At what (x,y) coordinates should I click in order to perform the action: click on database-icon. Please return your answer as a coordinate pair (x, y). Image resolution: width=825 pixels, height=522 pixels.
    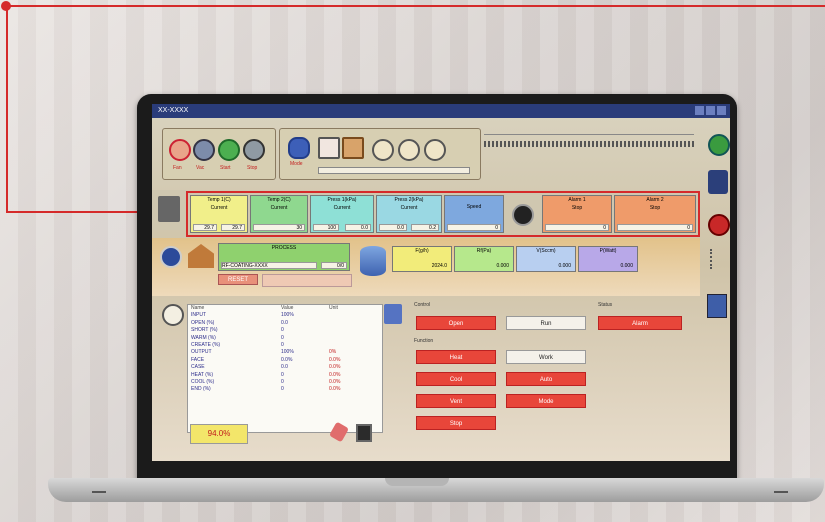
    Looking at the image, I should click on (373, 261).